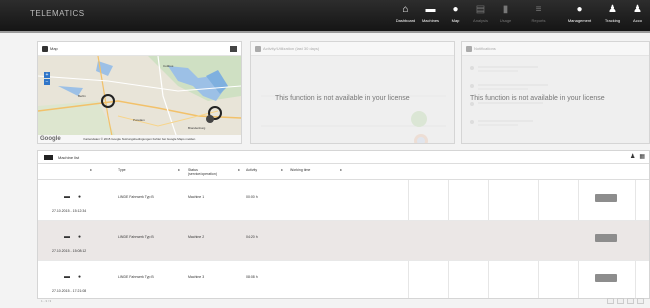 This screenshot has width=650, height=308. Describe the element at coordinates (480, 17) in the screenshot. I see `nav-analysis: ▤ Analysis` at that location.